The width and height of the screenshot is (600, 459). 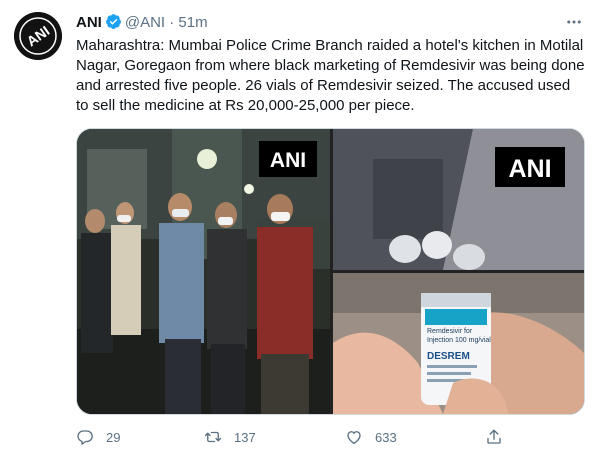 What do you see at coordinates (574, 22) in the screenshot?
I see `more-icon` at bounding box center [574, 22].